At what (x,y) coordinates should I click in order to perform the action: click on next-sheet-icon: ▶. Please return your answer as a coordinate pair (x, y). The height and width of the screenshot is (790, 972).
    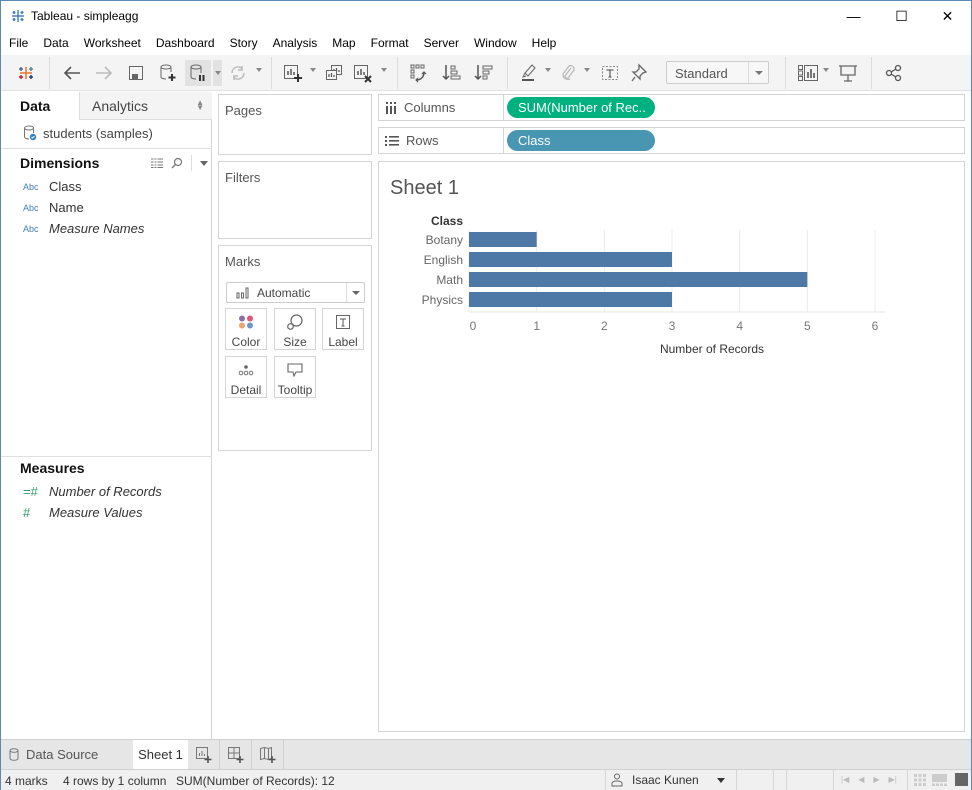
    Looking at the image, I should click on (876, 779).